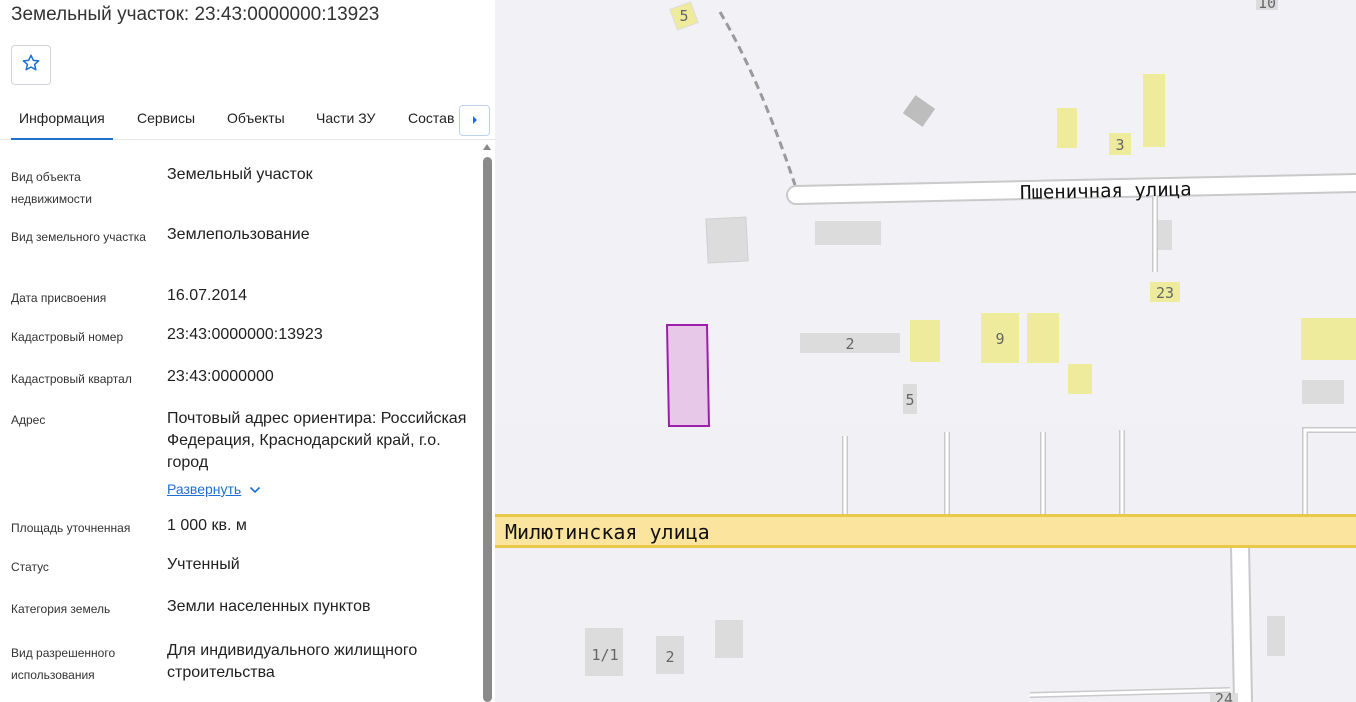 This screenshot has height=702, width=1356. Describe the element at coordinates (71, 379) in the screenshot. I see `detail-label: Кадастровый квартал` at that location.